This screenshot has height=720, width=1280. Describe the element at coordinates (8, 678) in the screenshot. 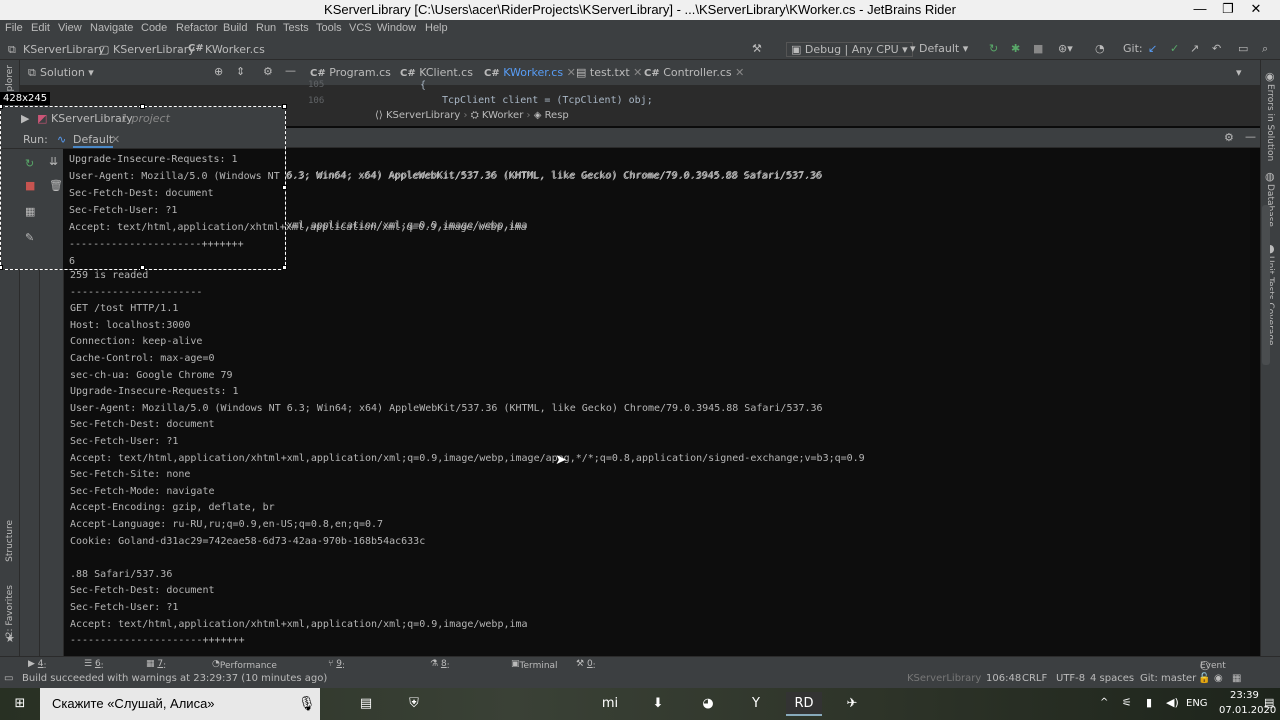

I see `status-panel-icon: ▭` at that location.